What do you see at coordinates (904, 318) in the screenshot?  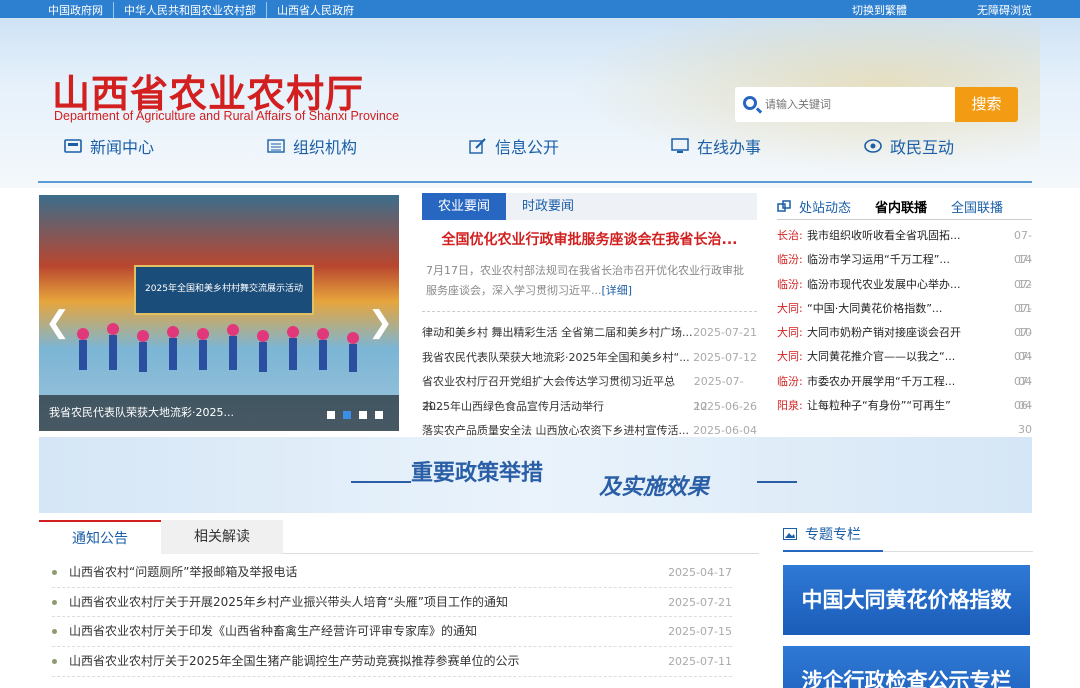 I see `regional-news-item: 大同: “中国·大同黄花价格指数”... 07-10` at bounding box center [904, 318].